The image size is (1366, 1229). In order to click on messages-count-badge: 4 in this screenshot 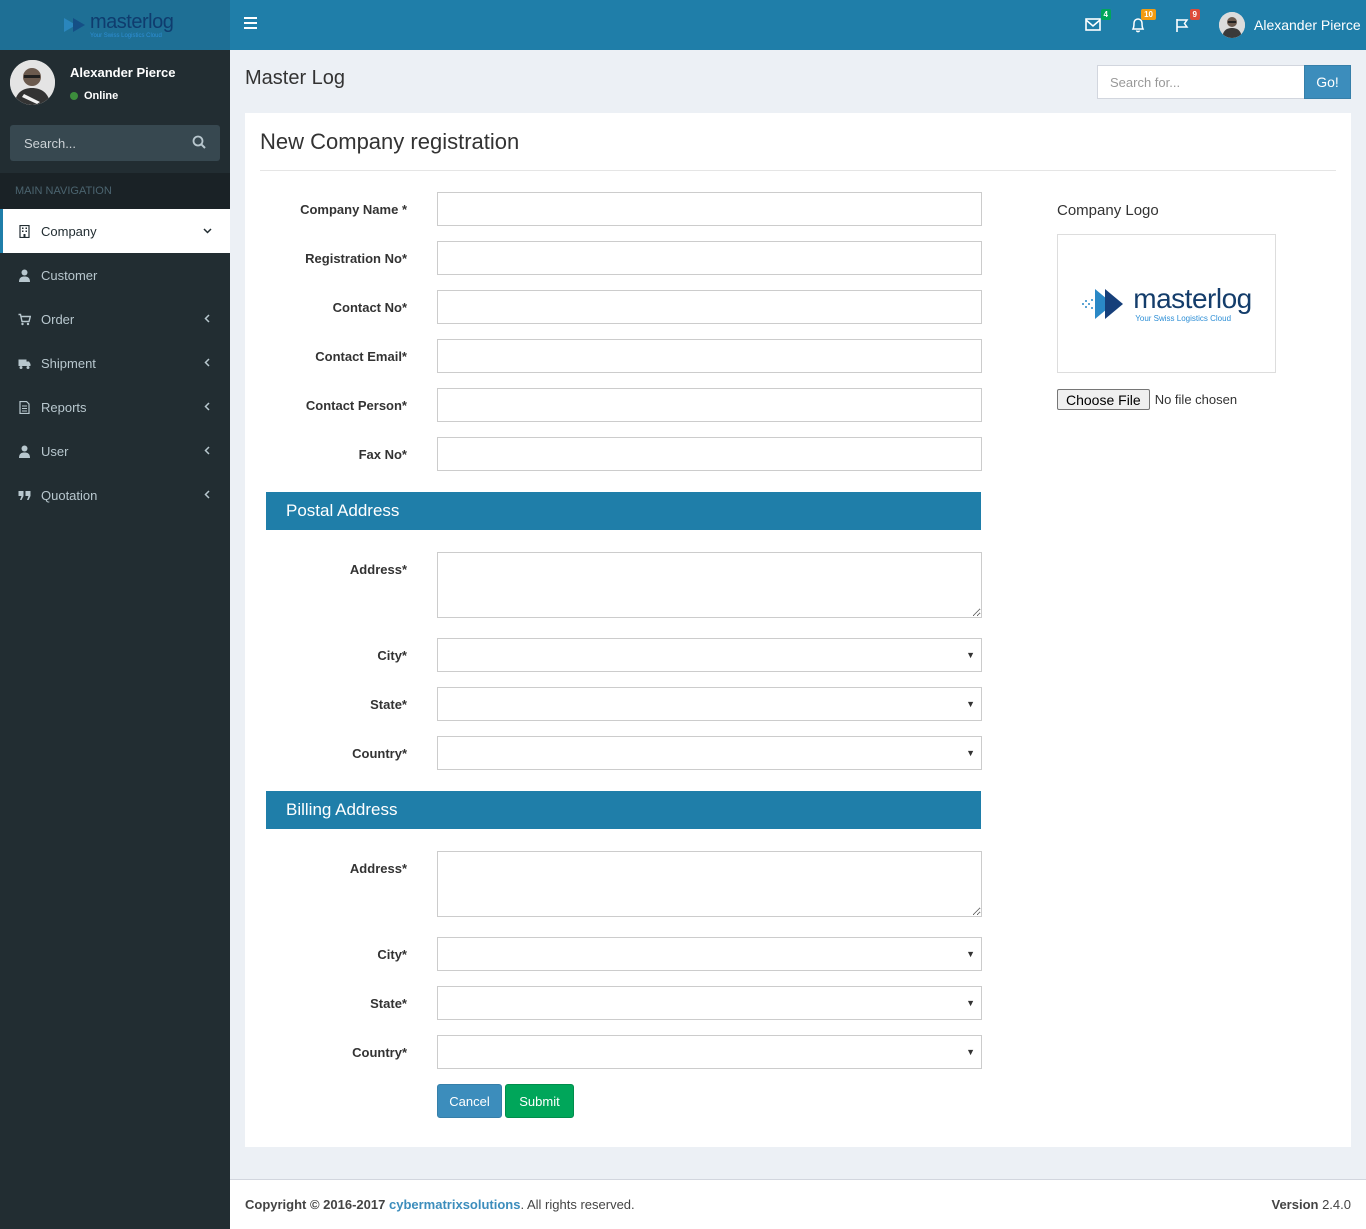, I will do `click(1105, 14)`.